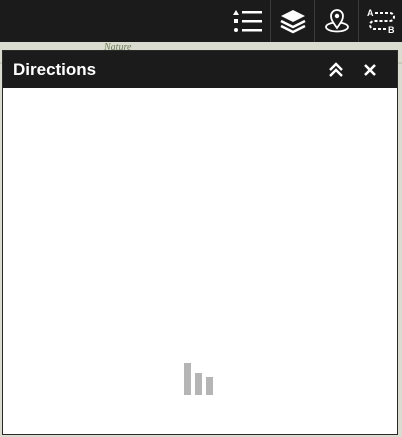 This screenshot has height=437, width=402. I want to click on location-button, so click(336, 21).